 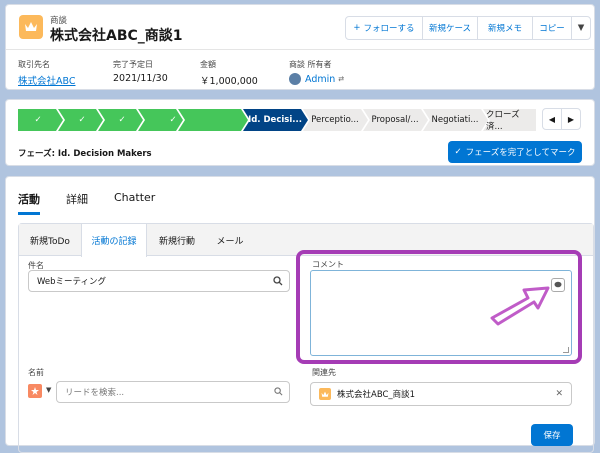 I want to click on record-title: 株式会社ABC_商談1, so click(x=116, y=36).